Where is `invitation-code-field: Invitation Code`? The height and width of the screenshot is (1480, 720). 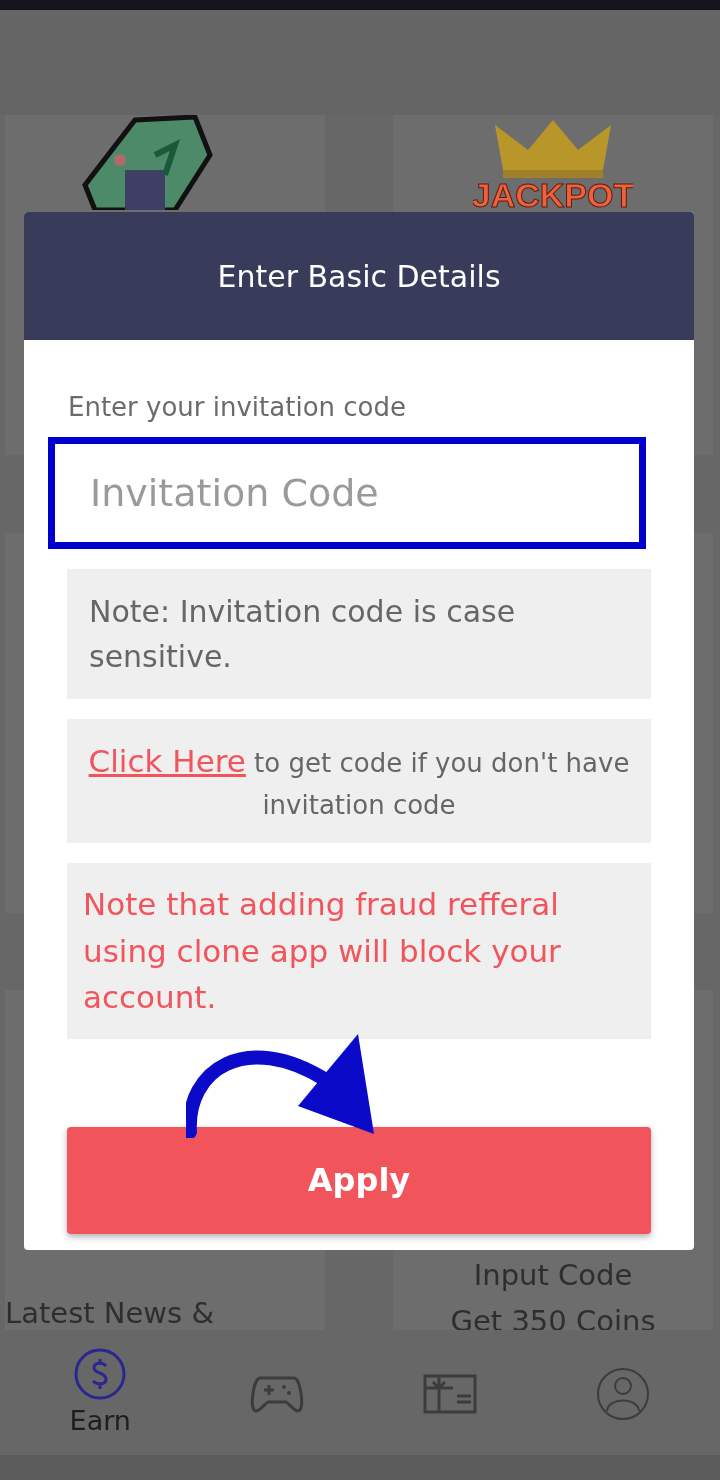
invitation-code-field: Invitation Code is located at coordinates (347, 493).